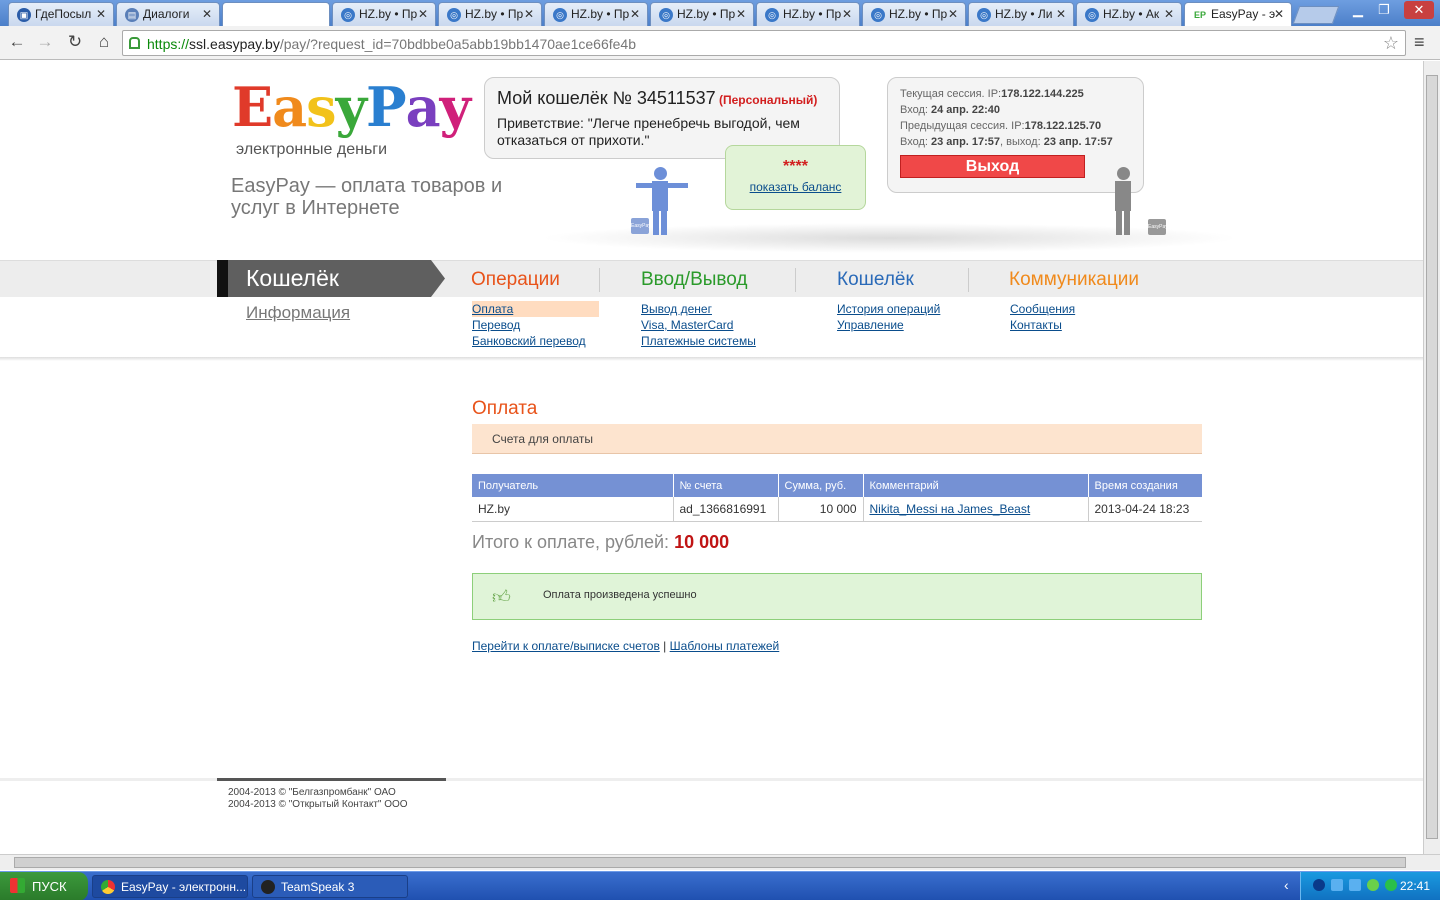 This screenshot has width=1440, height=900. Describe the element at coordinates (711, 779) in the screenshot. I see `footer-divider` at that location.